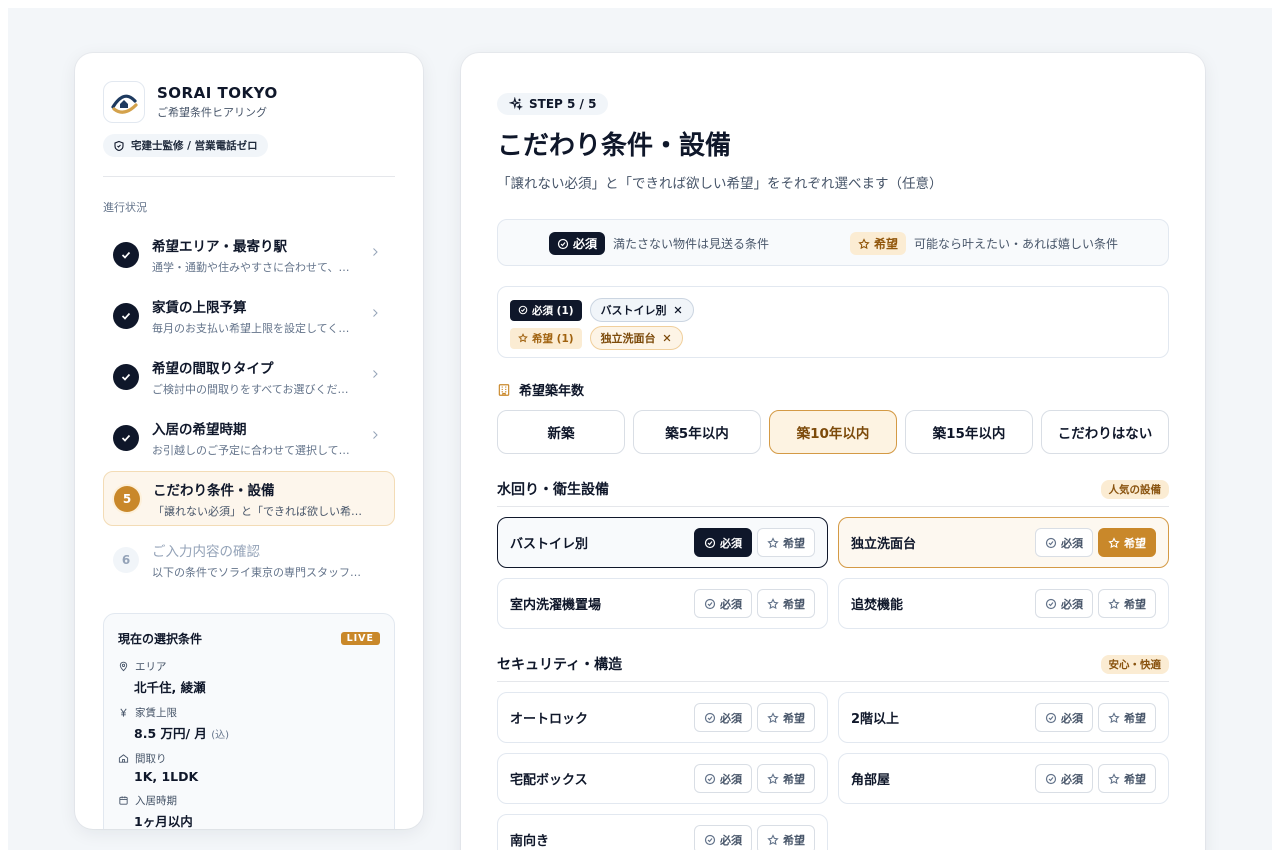  What do you see at coordinates (124, 102) in the screenshot?
I see `brand-logo-icon` at bounding box center [124, 102].